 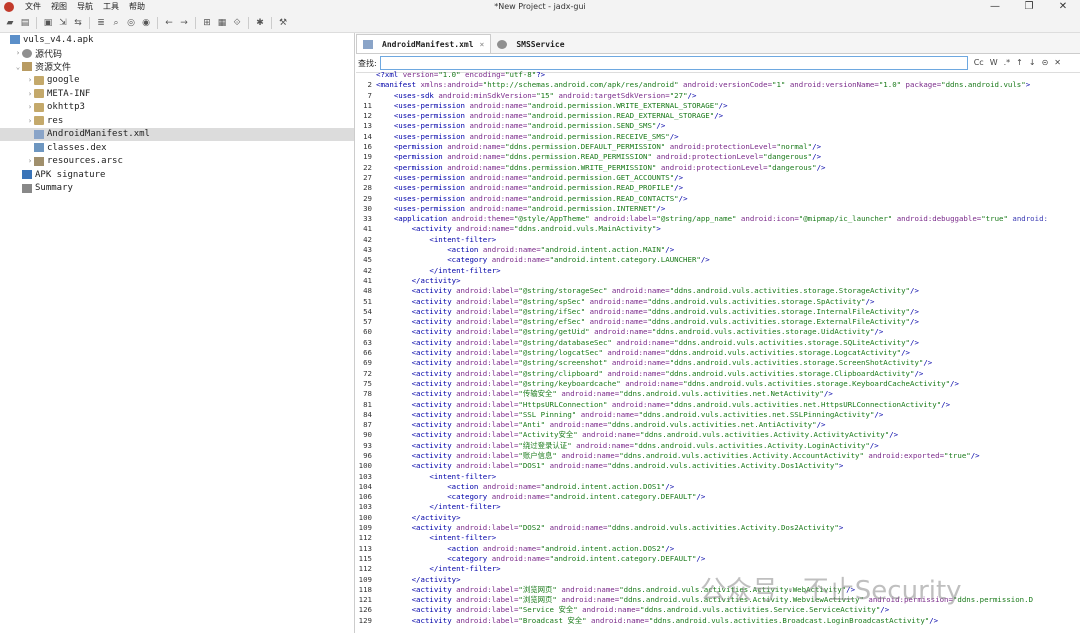 I want to click on maximize-button: ❐, so click(x=1029, y=7).